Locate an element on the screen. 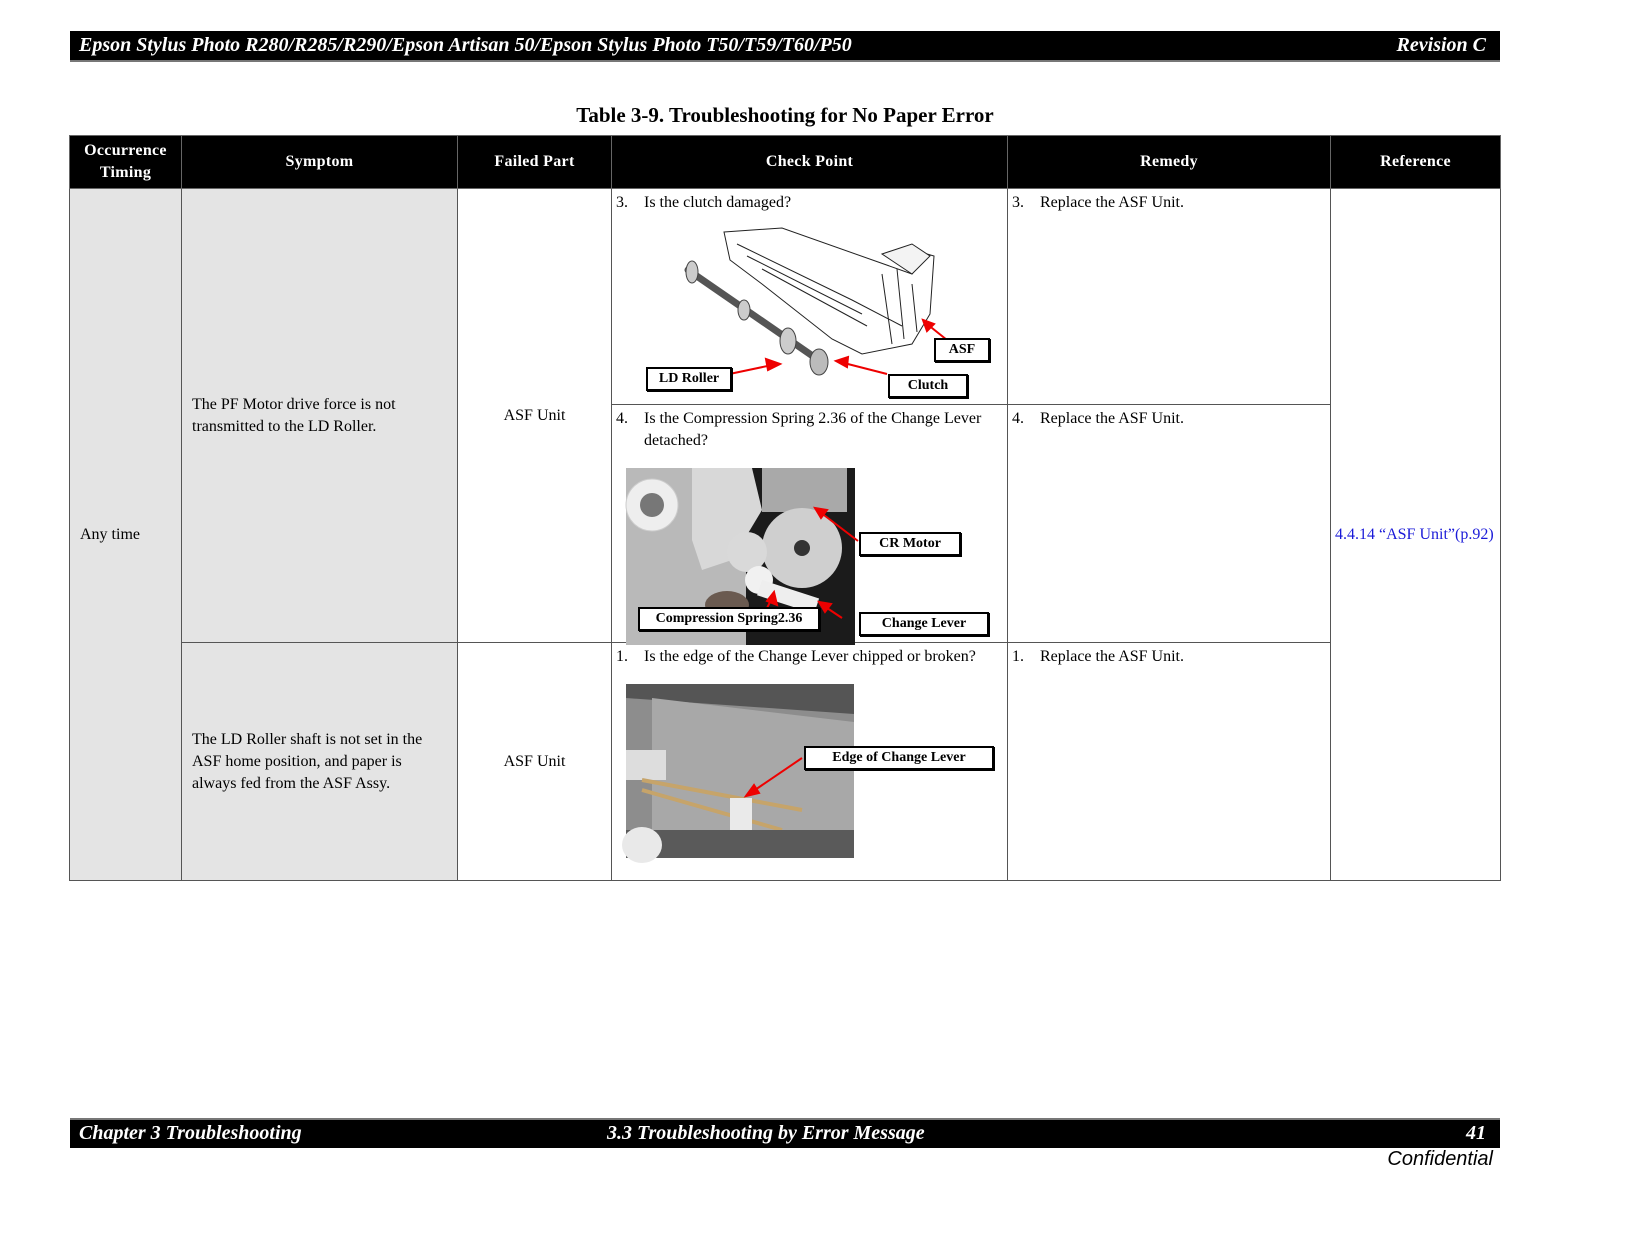 This screenshot has width=1650, height=1240. footer-section: 3.3 Troubleshooting by Error Message is located at coordinates (766, 1133).